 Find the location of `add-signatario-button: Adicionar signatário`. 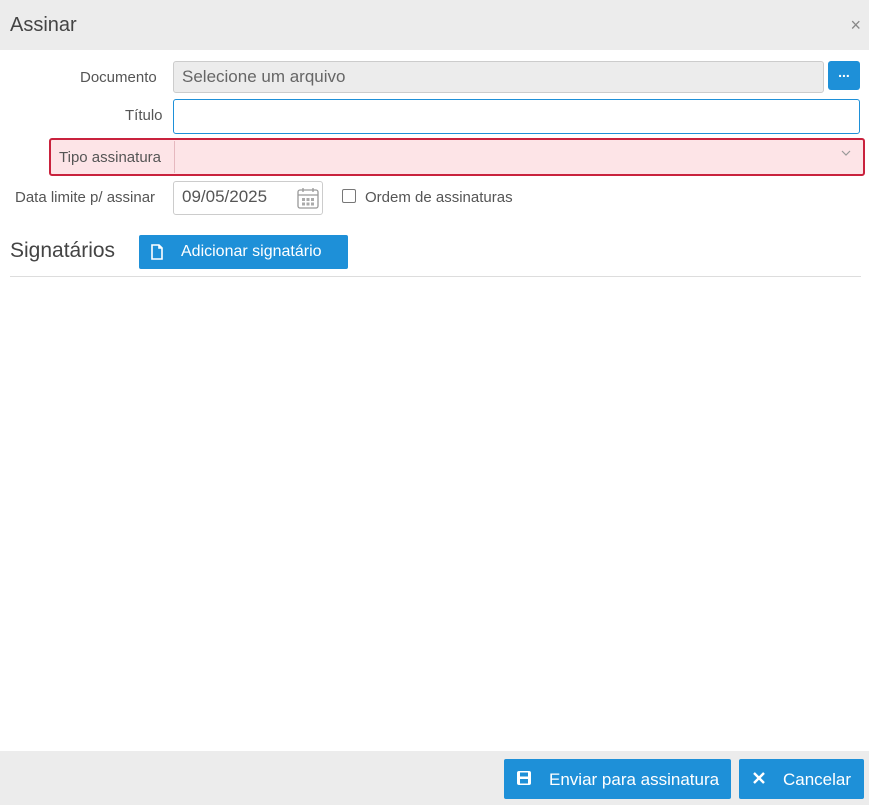

add-signatario-button: Adicionar signatário is located at coordinates (243, 252).